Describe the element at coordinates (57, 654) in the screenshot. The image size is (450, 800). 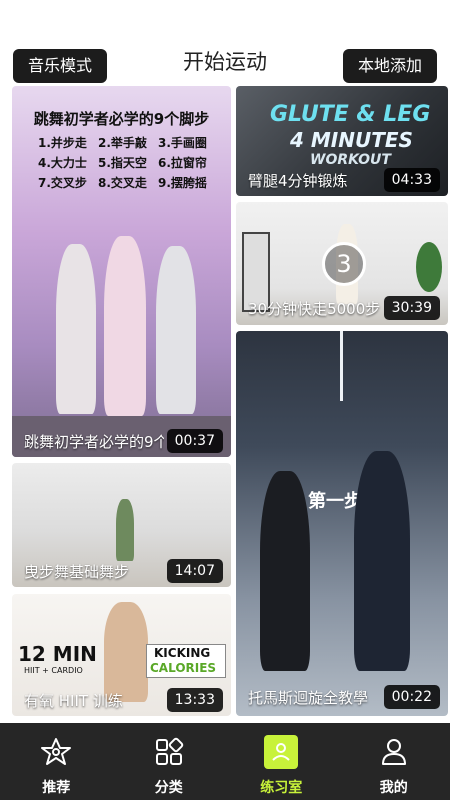
I see `thumbnail-overlay-big: 12 MIN` at that location.